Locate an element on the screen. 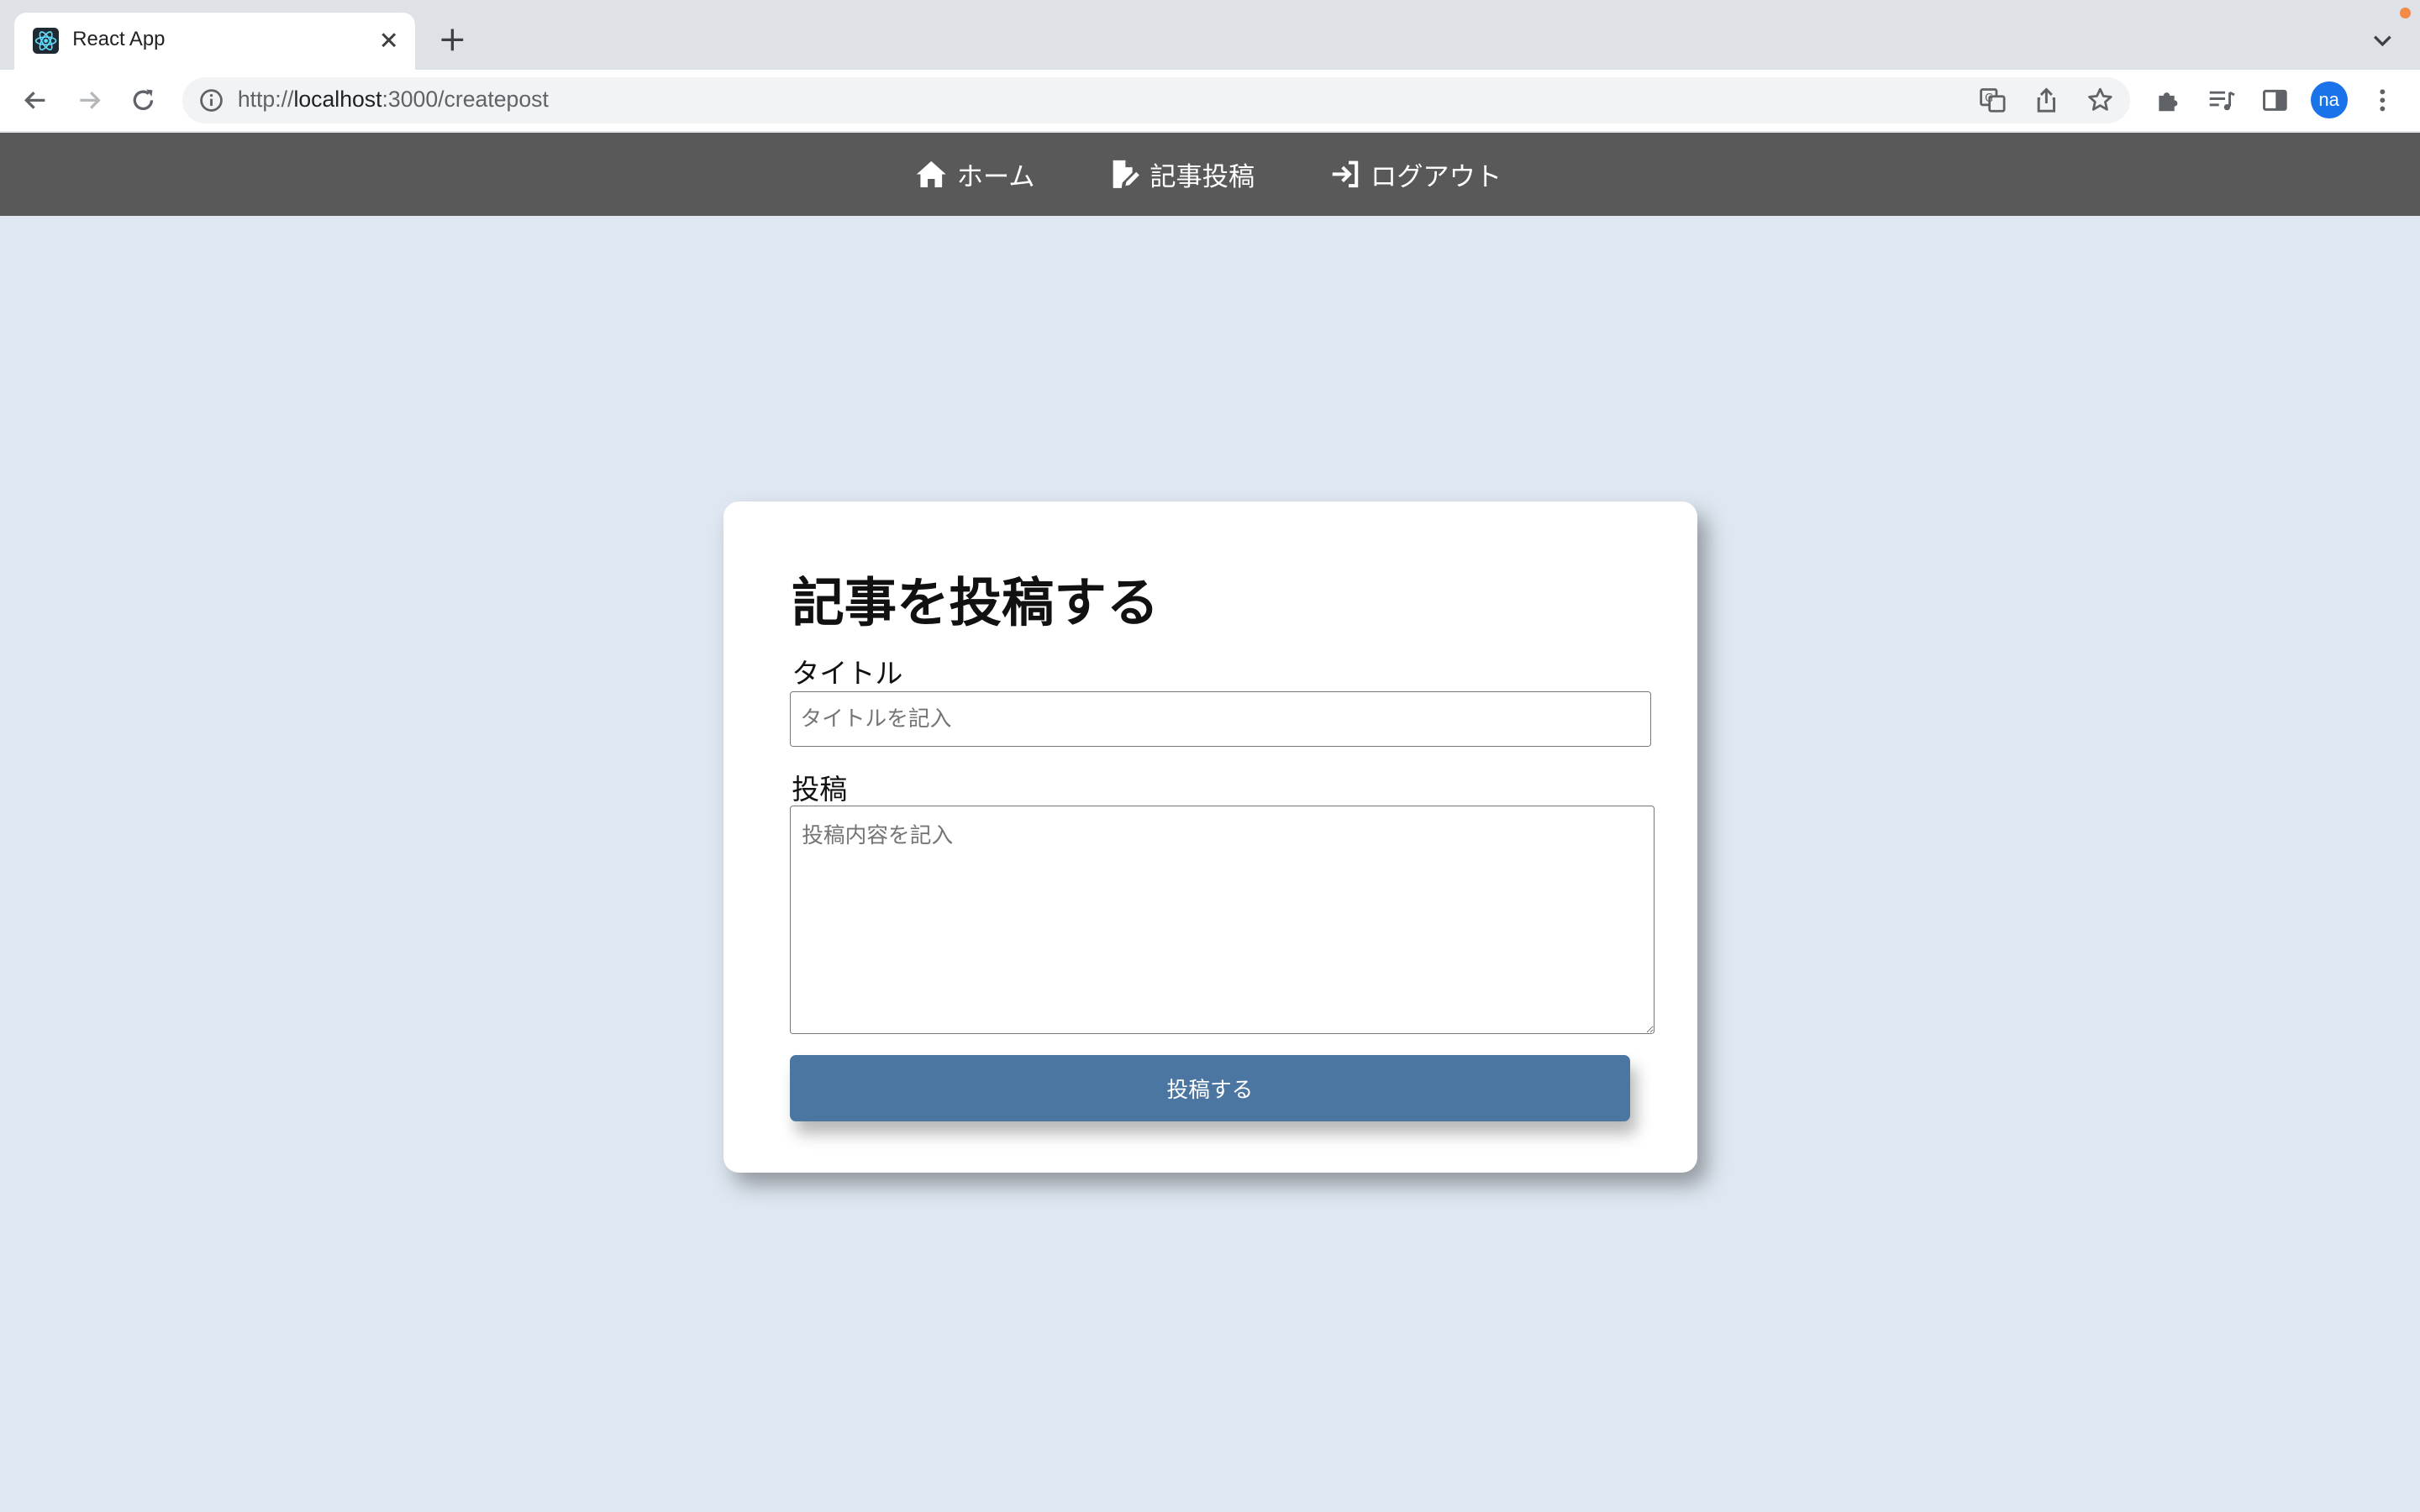 This screenshot has height=1512, width=2420. nav-home-label: ホーム is located at coordinates (995, 177).